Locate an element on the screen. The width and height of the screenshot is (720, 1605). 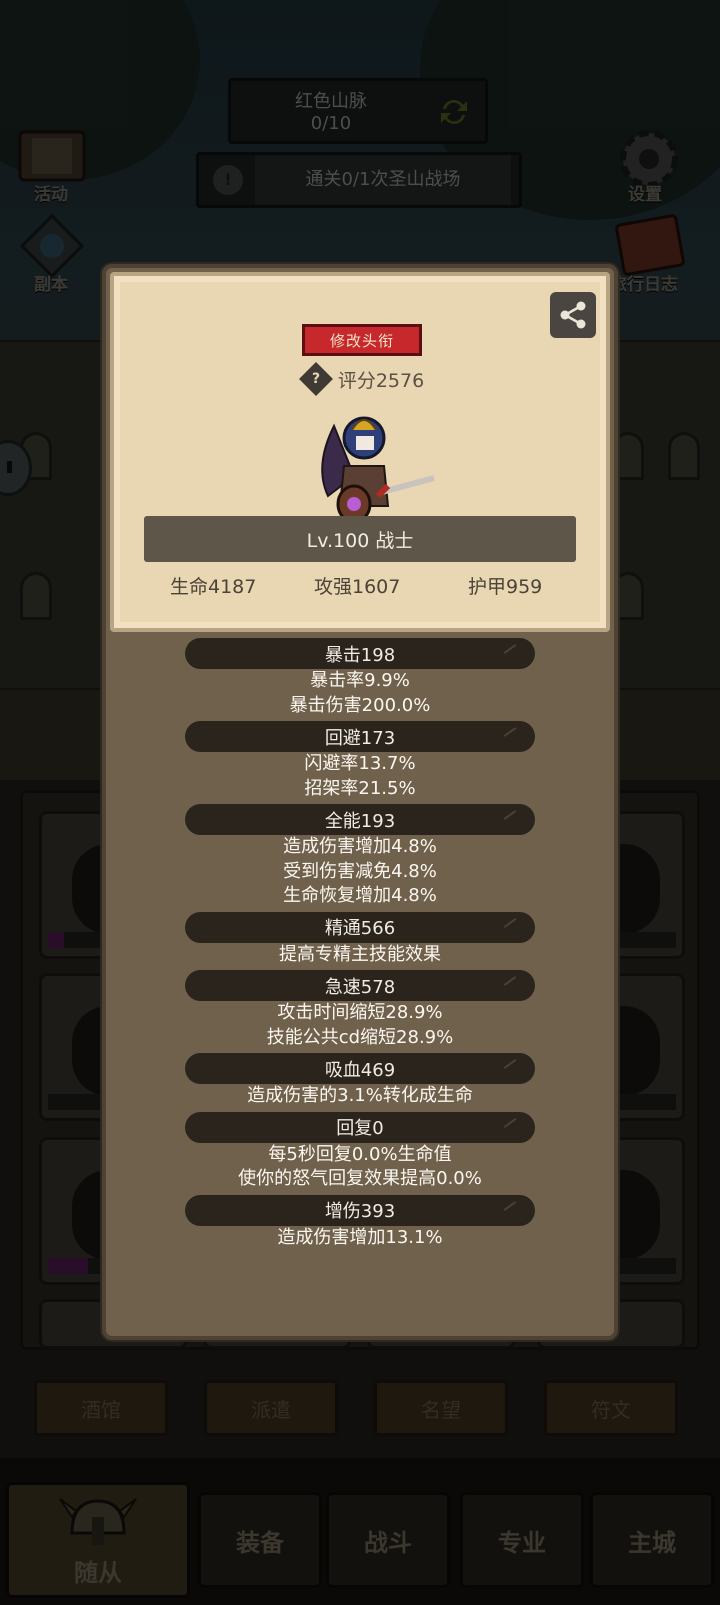
stat-group: 精通566 提高专精主技能效果 is located at coordinates (360, 939).